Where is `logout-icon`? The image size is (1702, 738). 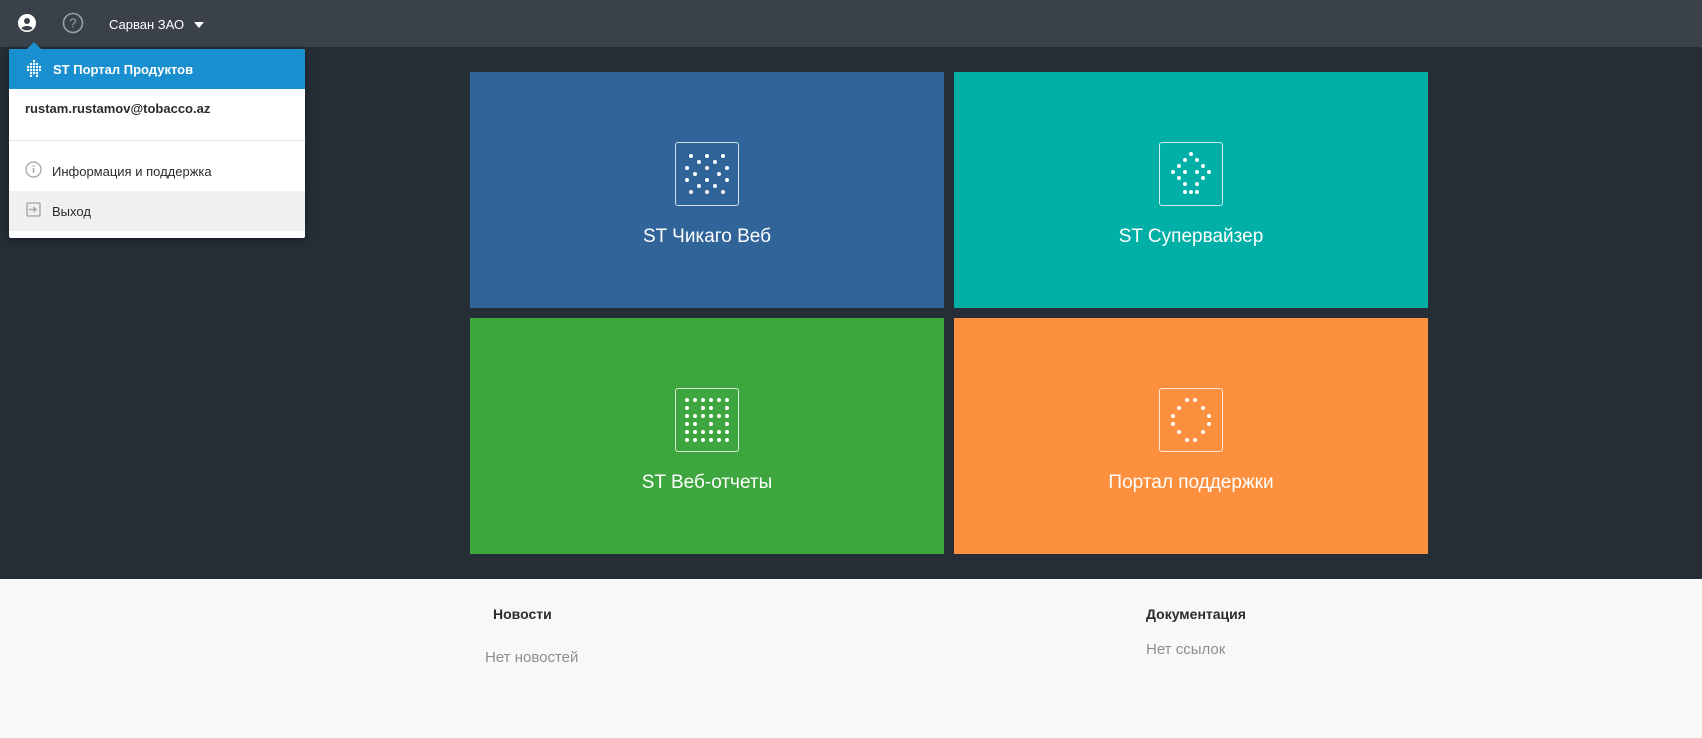
logout-icon is located at coordinates (33, 211).